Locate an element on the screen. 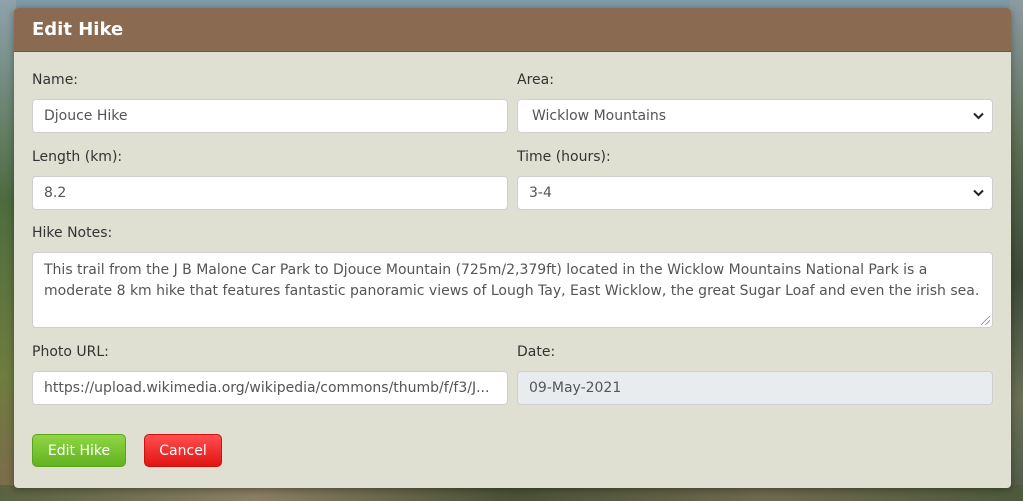 Image resolution: width=1023 pixels, height=501 pixels. length-input-value: 8.2 is located at coordinates (55, 193).